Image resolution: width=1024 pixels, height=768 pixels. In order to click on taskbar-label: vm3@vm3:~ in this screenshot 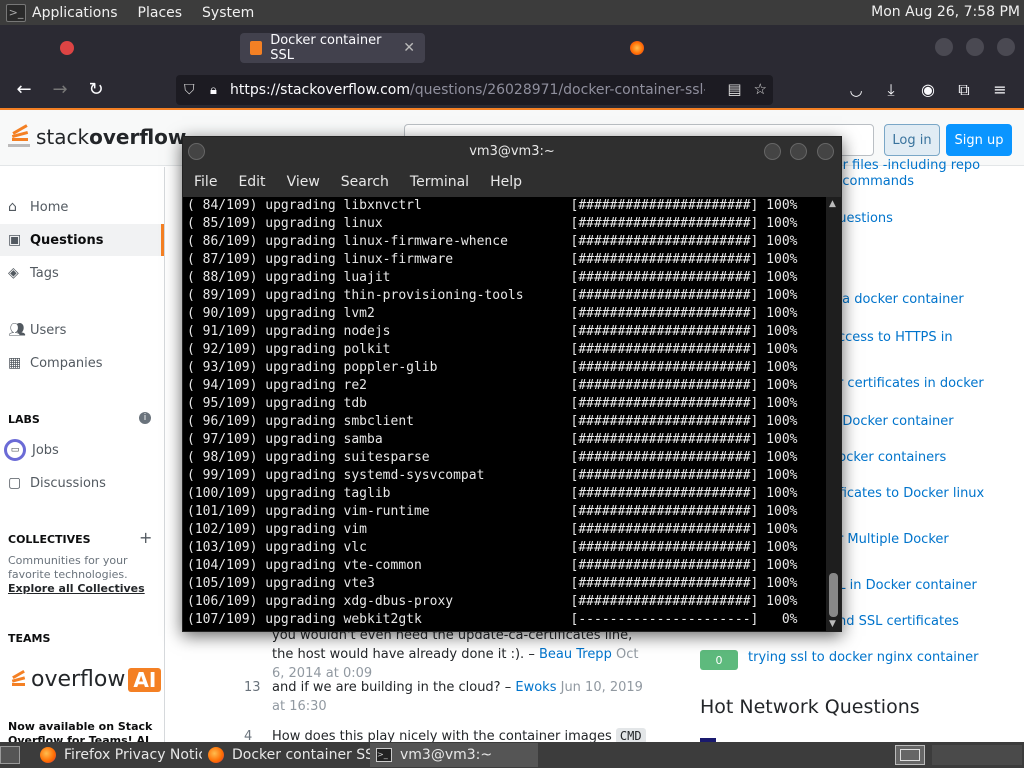, I will do `click(446, 755)`.